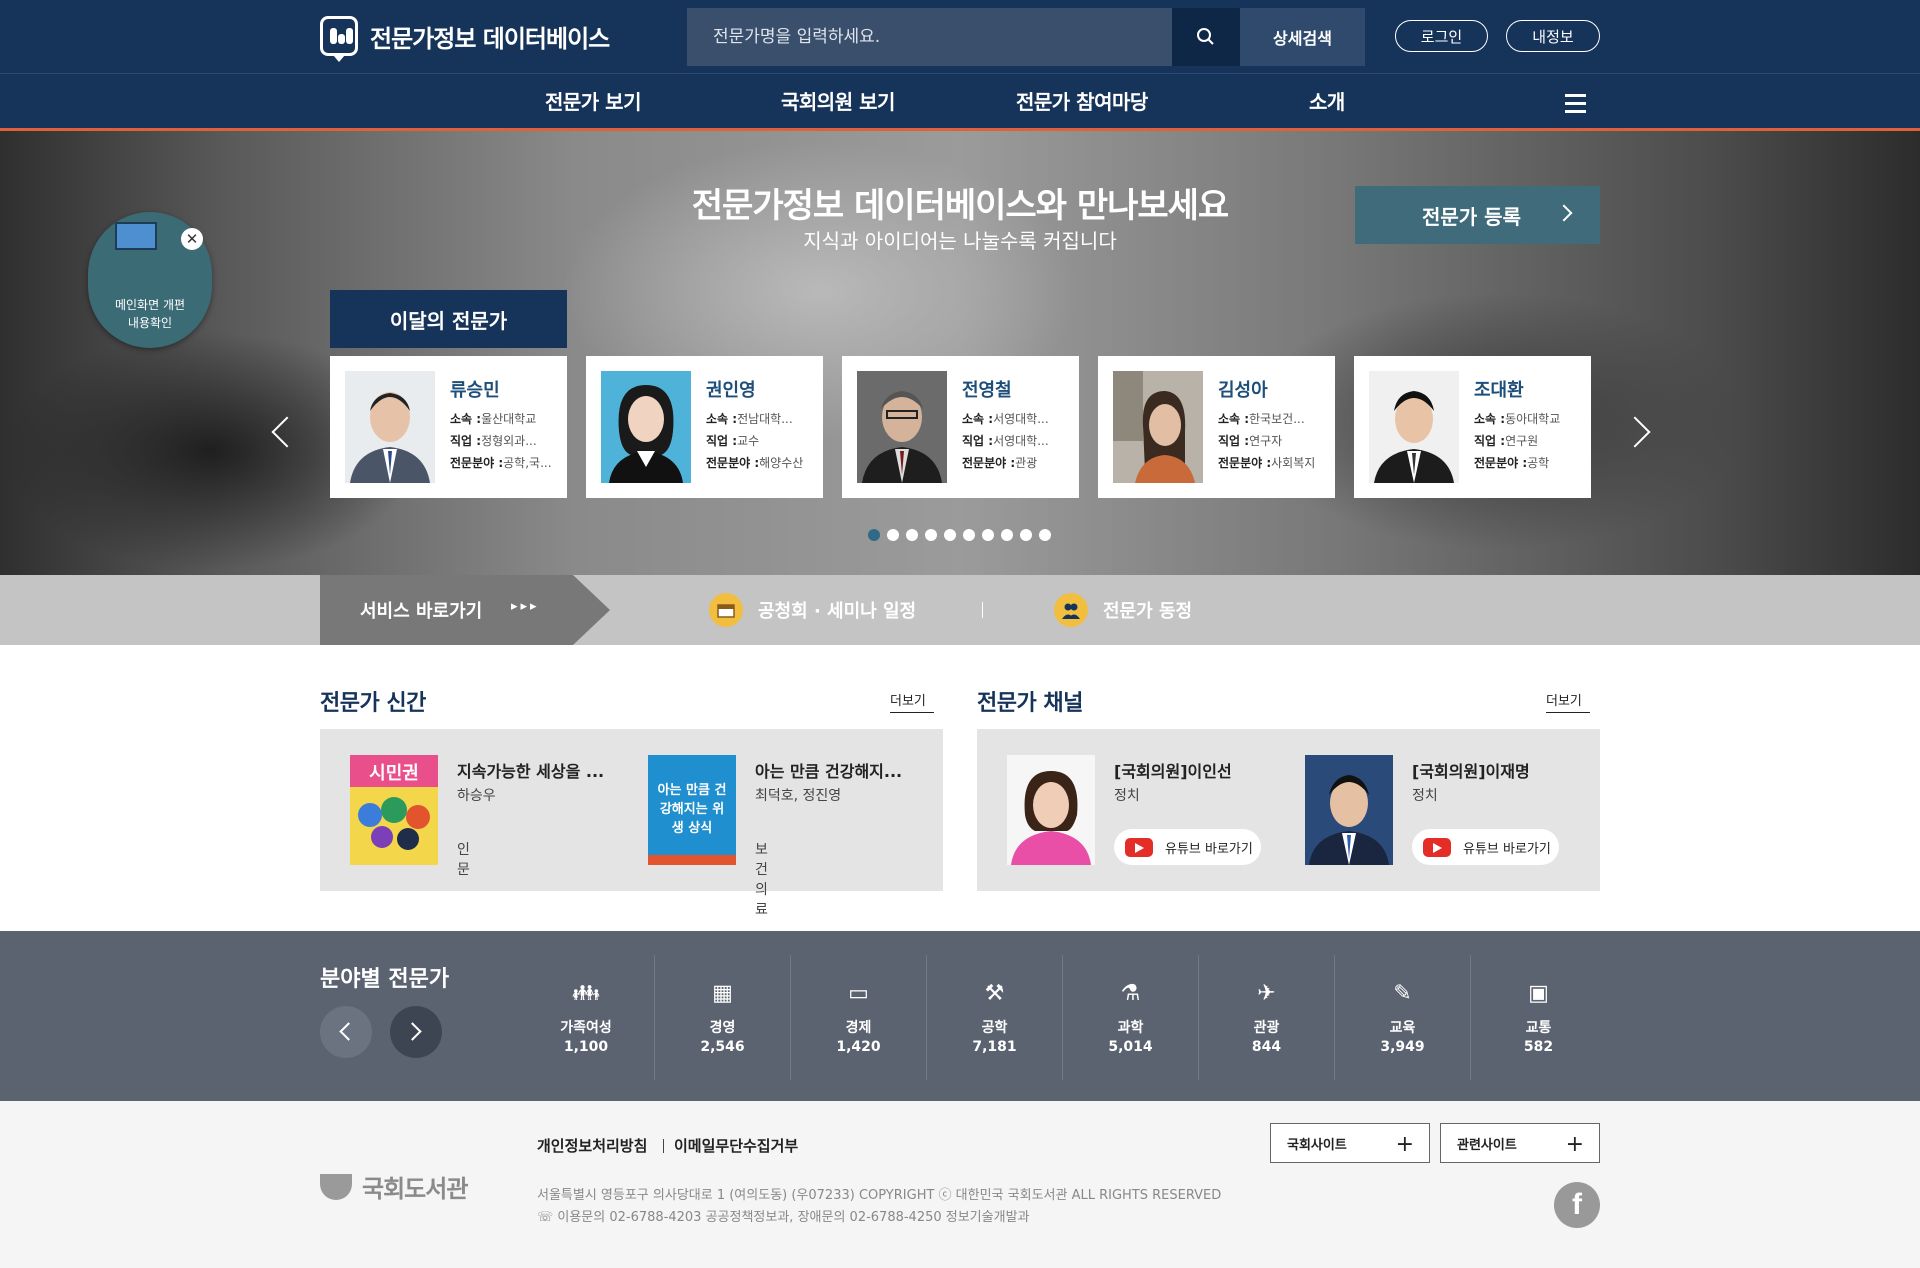 The height and width of the screenshot is (1268, 1920). I want to click on expert-field: 전문분야 :해양수산, so click(755, 463).